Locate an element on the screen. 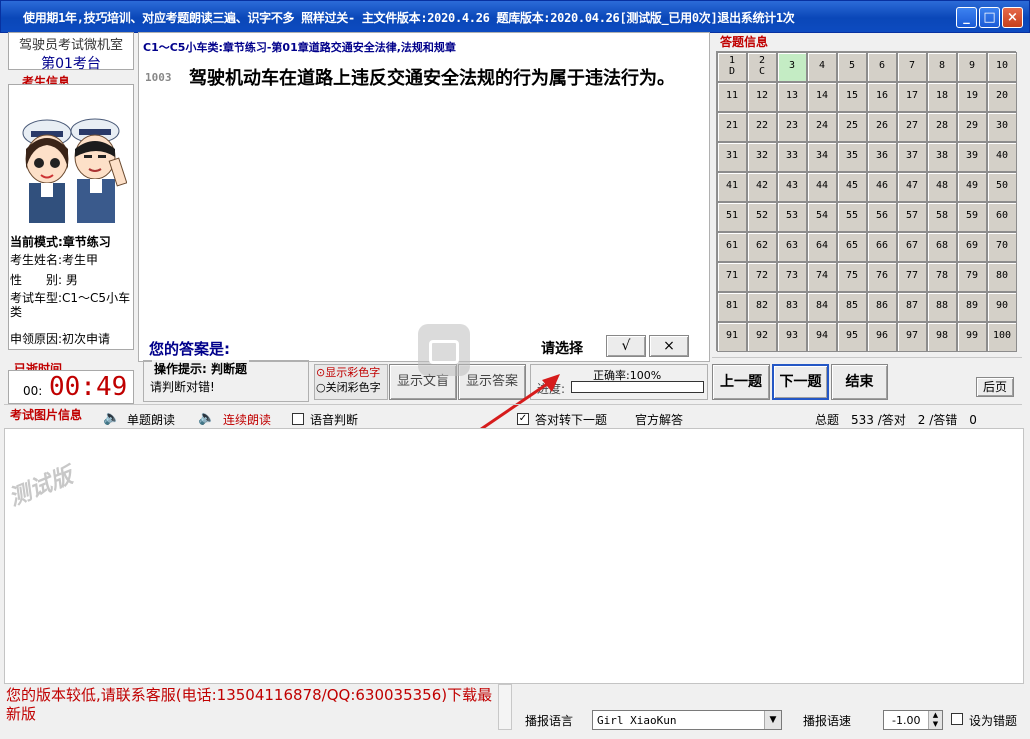  answer-cell: 30 is located at coordinates (1002, 127).